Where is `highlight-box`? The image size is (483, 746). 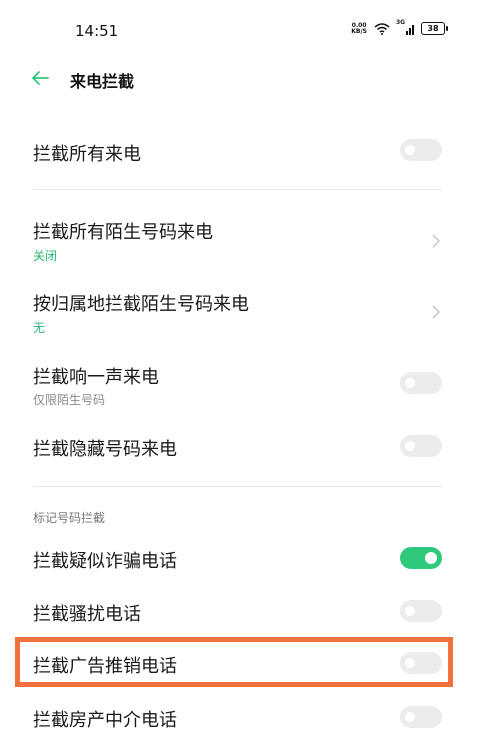
highlight-box is located at coordinates (234, 662).